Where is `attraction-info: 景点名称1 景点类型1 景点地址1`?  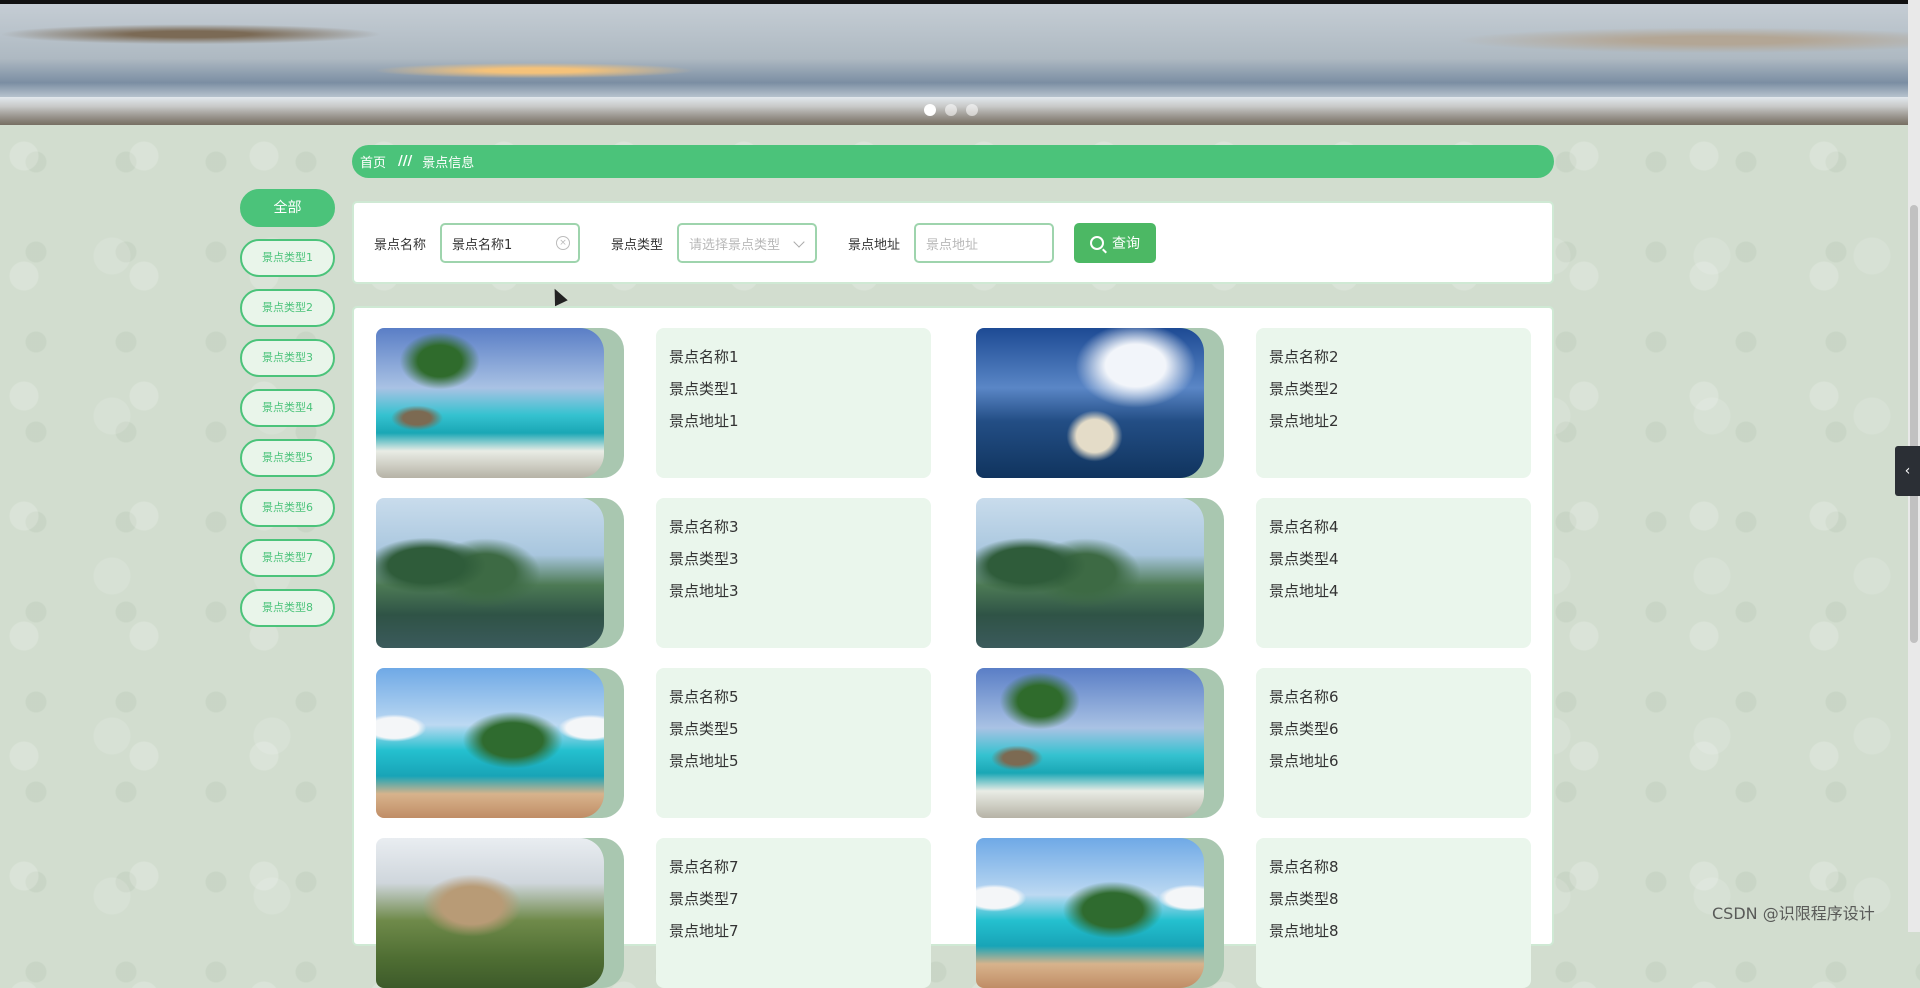 attraction-info: 景点名称1 景点类型1 景点地址1 is located at coordinates (793, 403).